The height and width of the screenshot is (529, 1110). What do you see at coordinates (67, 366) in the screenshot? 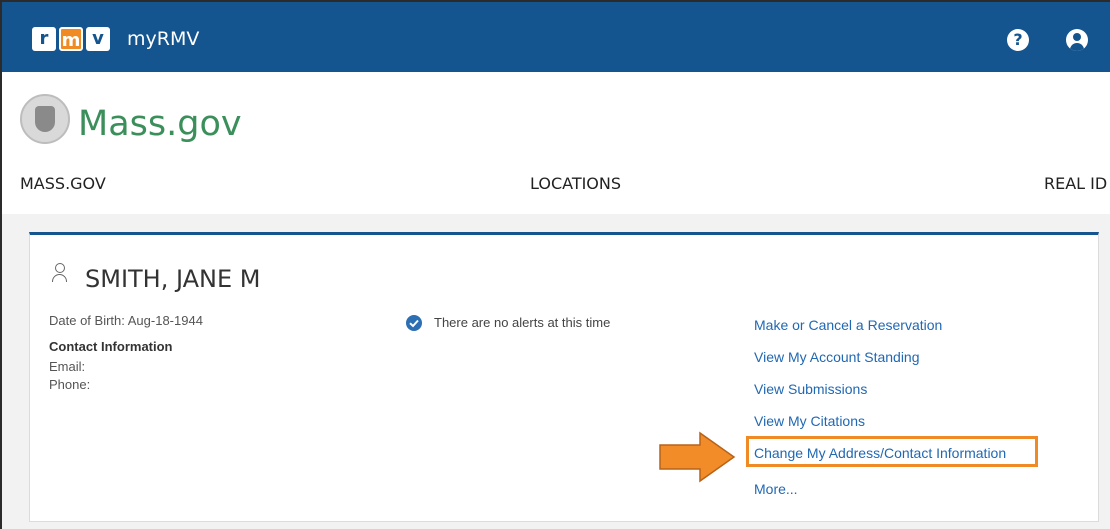
I see `email-label: Email:` at bounding box center [67, 366].